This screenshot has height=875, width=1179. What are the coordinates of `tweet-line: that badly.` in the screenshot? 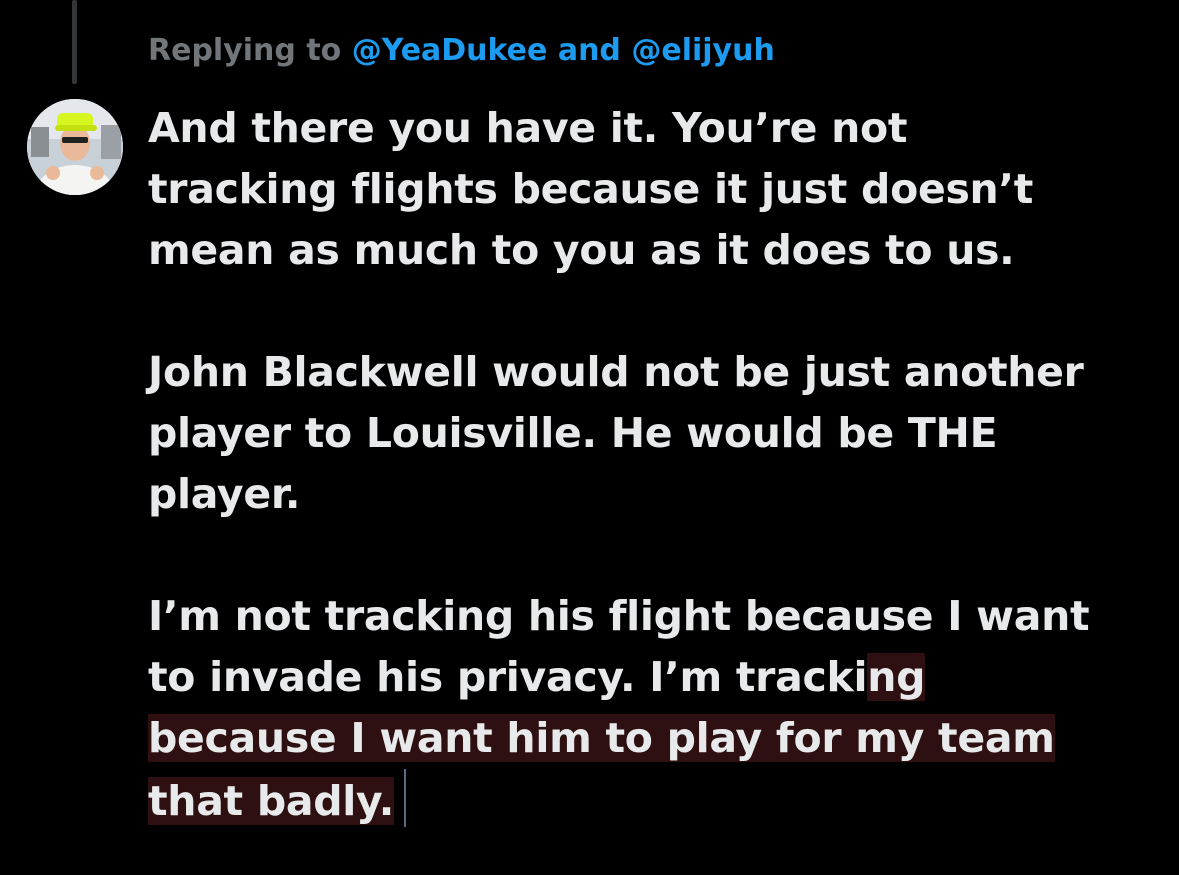 It's located at (653, 800).